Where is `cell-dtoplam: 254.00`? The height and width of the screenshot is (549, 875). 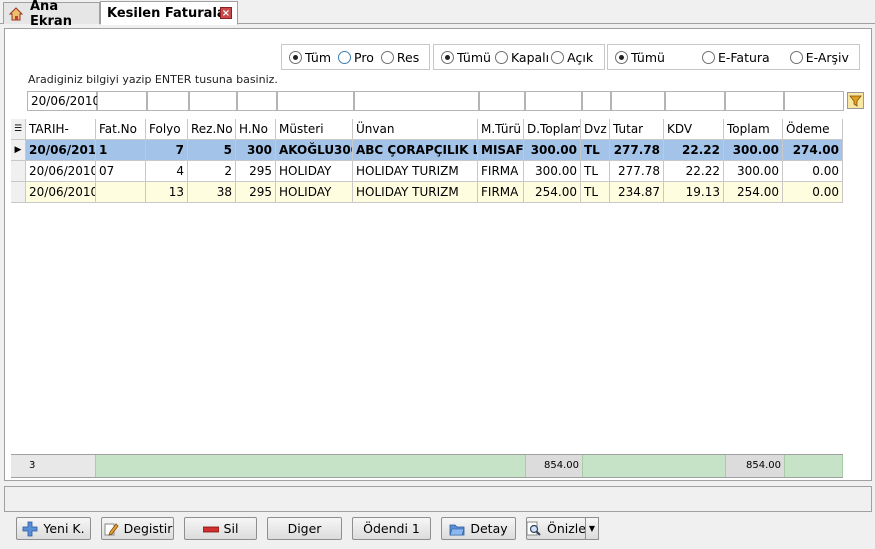 cell-dtoplam: 254.00 is located at coordinates (552, 192).